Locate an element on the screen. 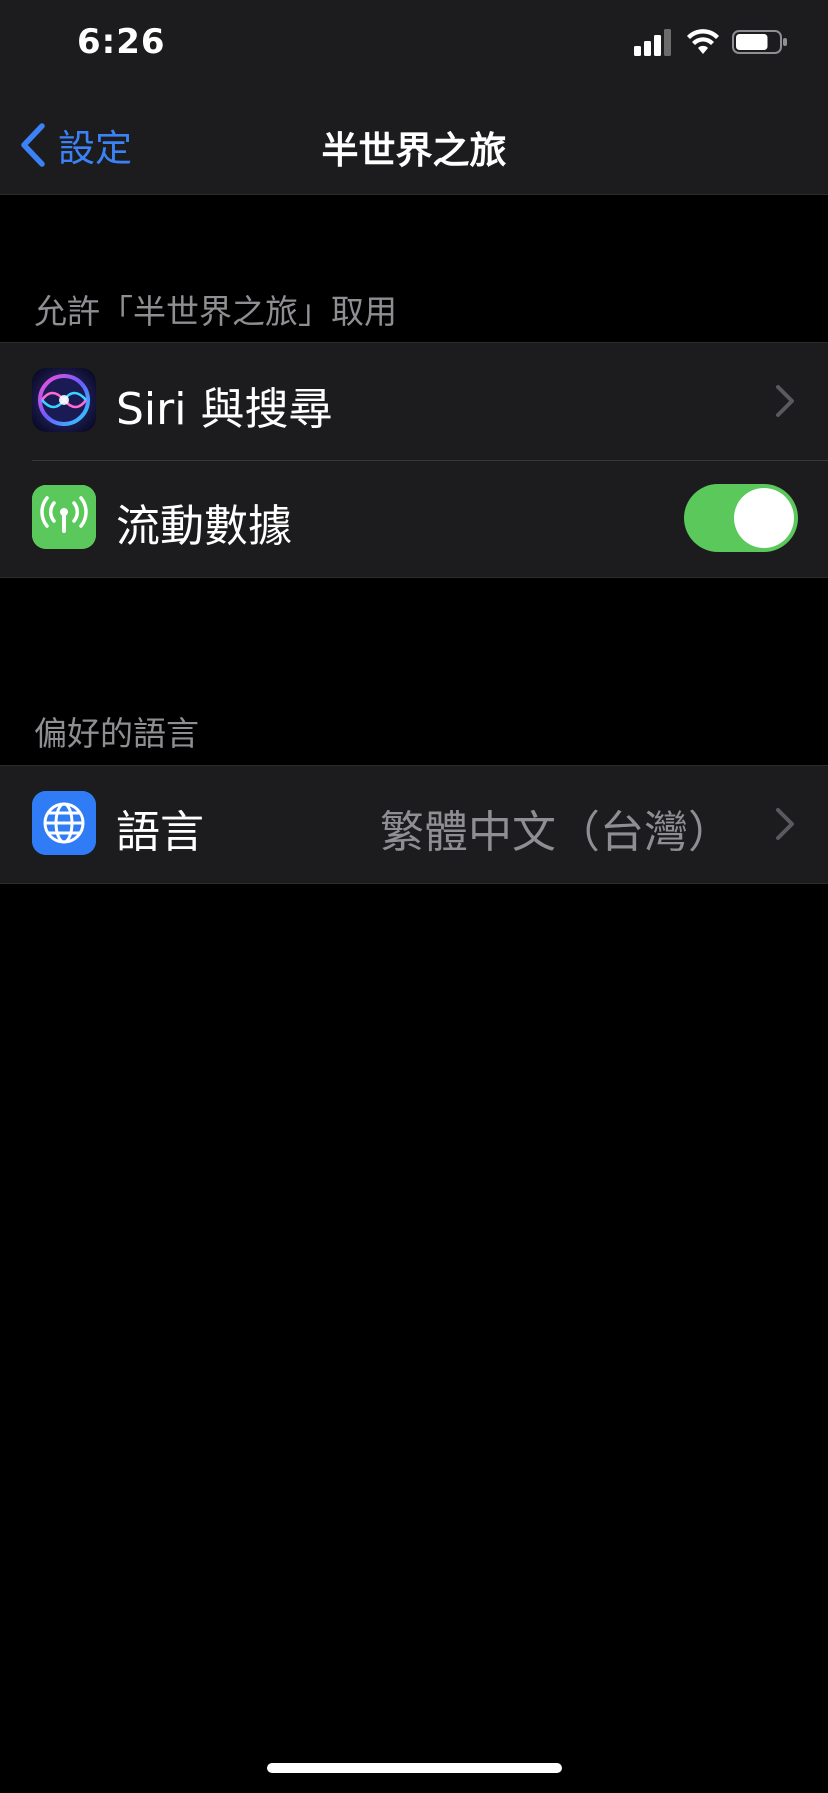  back-button: 設定 is located at coordinates (75, 145).